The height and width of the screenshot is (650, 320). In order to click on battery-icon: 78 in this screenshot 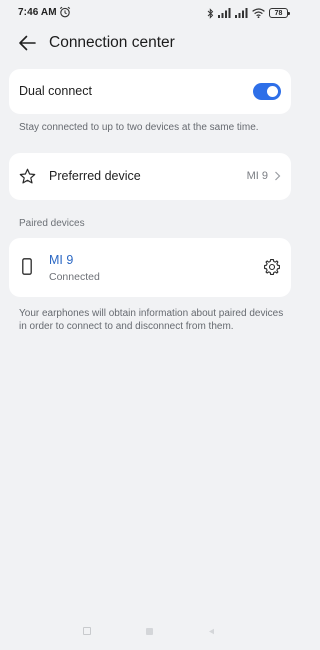, I will do `click(279, 13)`.